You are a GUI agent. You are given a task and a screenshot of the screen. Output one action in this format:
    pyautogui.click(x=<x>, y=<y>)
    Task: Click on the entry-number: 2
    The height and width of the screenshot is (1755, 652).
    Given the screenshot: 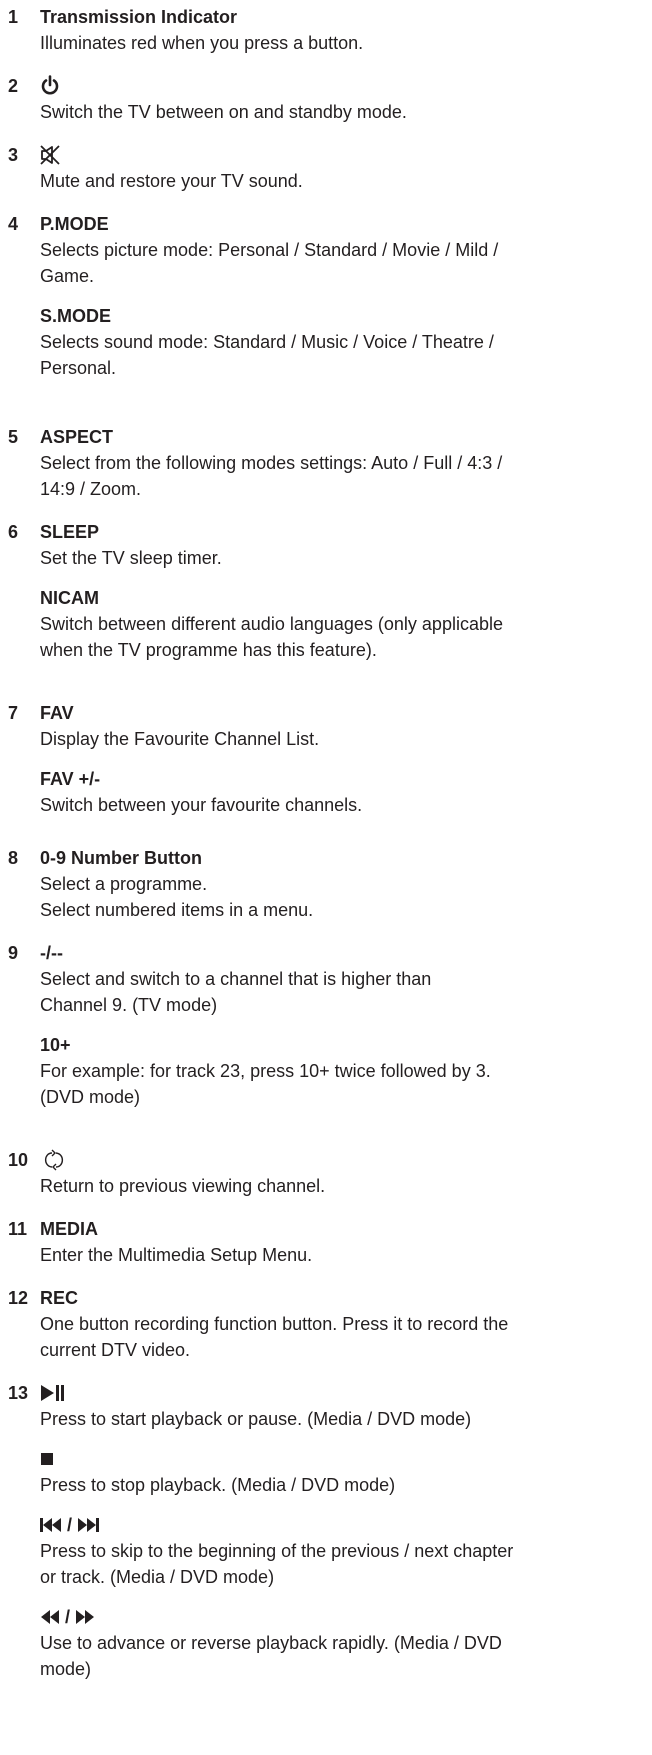 What is the action you would take?
    pyautogui.click(x=13, y=86)
    